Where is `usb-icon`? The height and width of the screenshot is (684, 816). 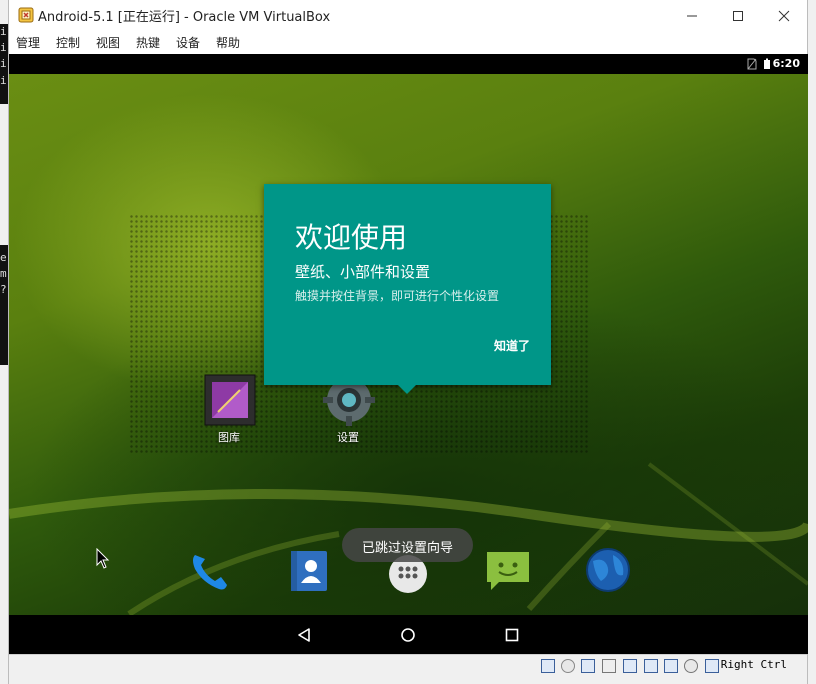 usb-icon is located at coordinates (671, 666).